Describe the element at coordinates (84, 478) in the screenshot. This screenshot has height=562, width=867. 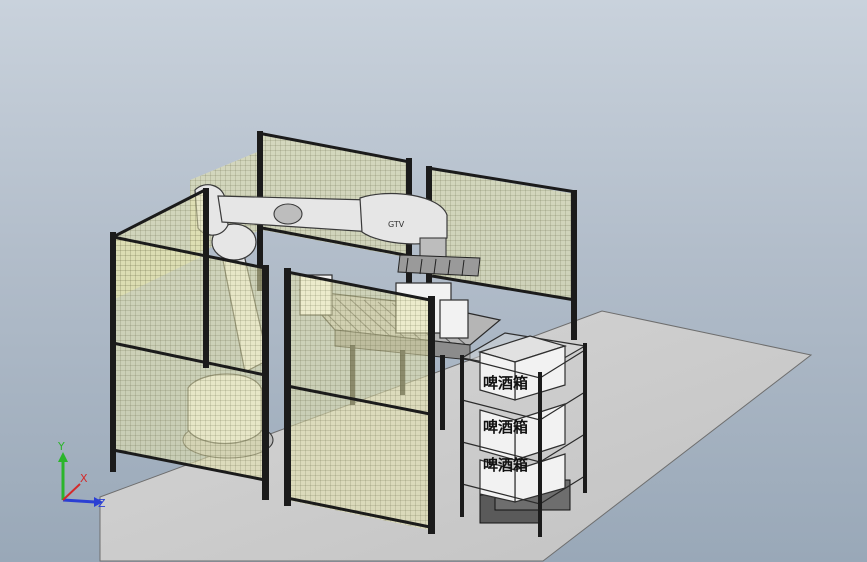
I see `x-axis-label: X` at that location.